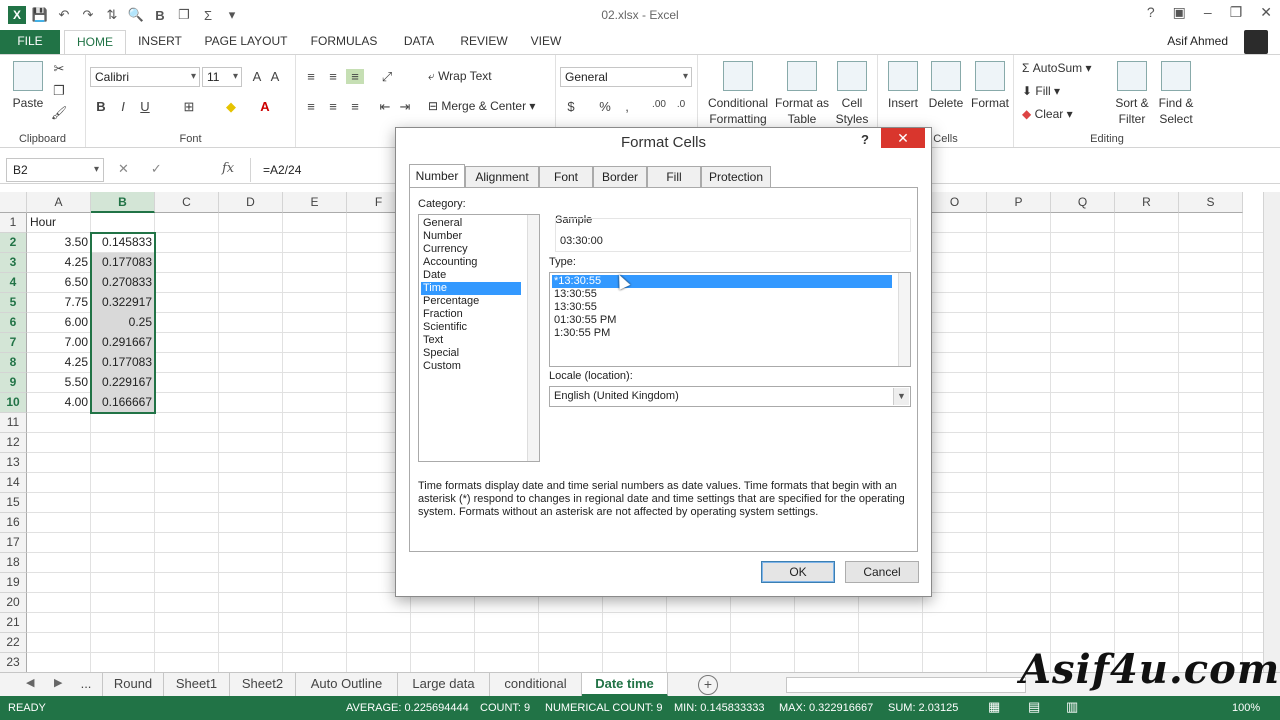  What do you see at coordinates (257, 76) in the screenshot?
I see `grow-font-icon: A` at bounding box center [257, 76].